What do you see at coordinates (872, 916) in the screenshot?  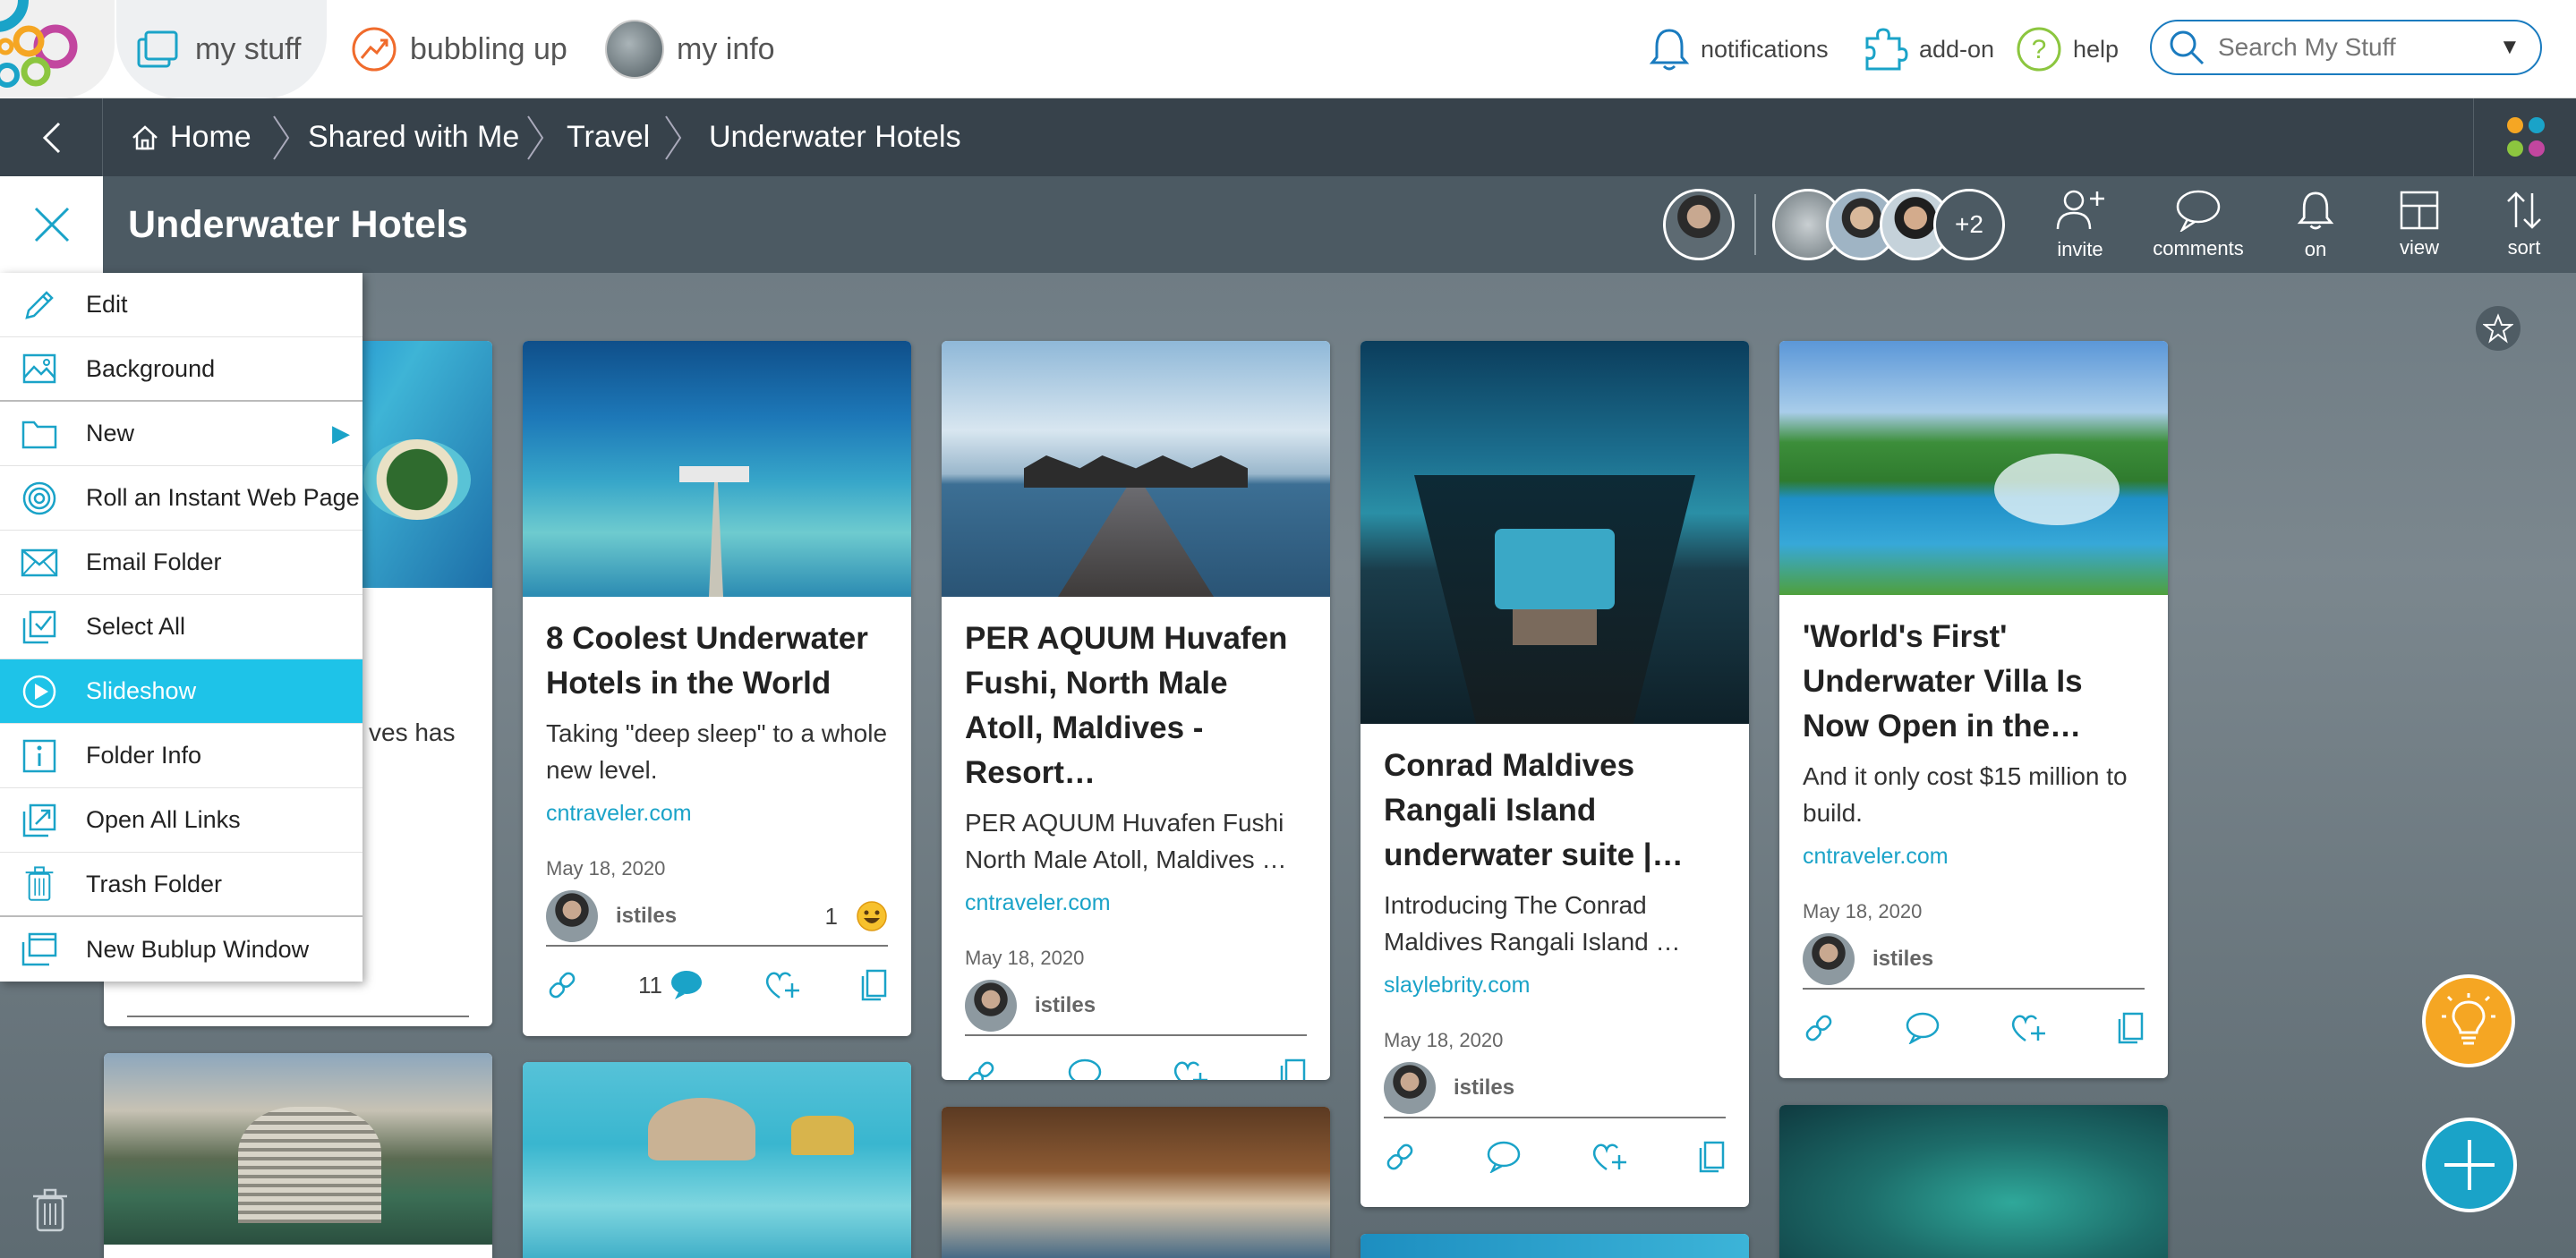 I see `smiley-emoji-icon` at bounding box center [872, 916].